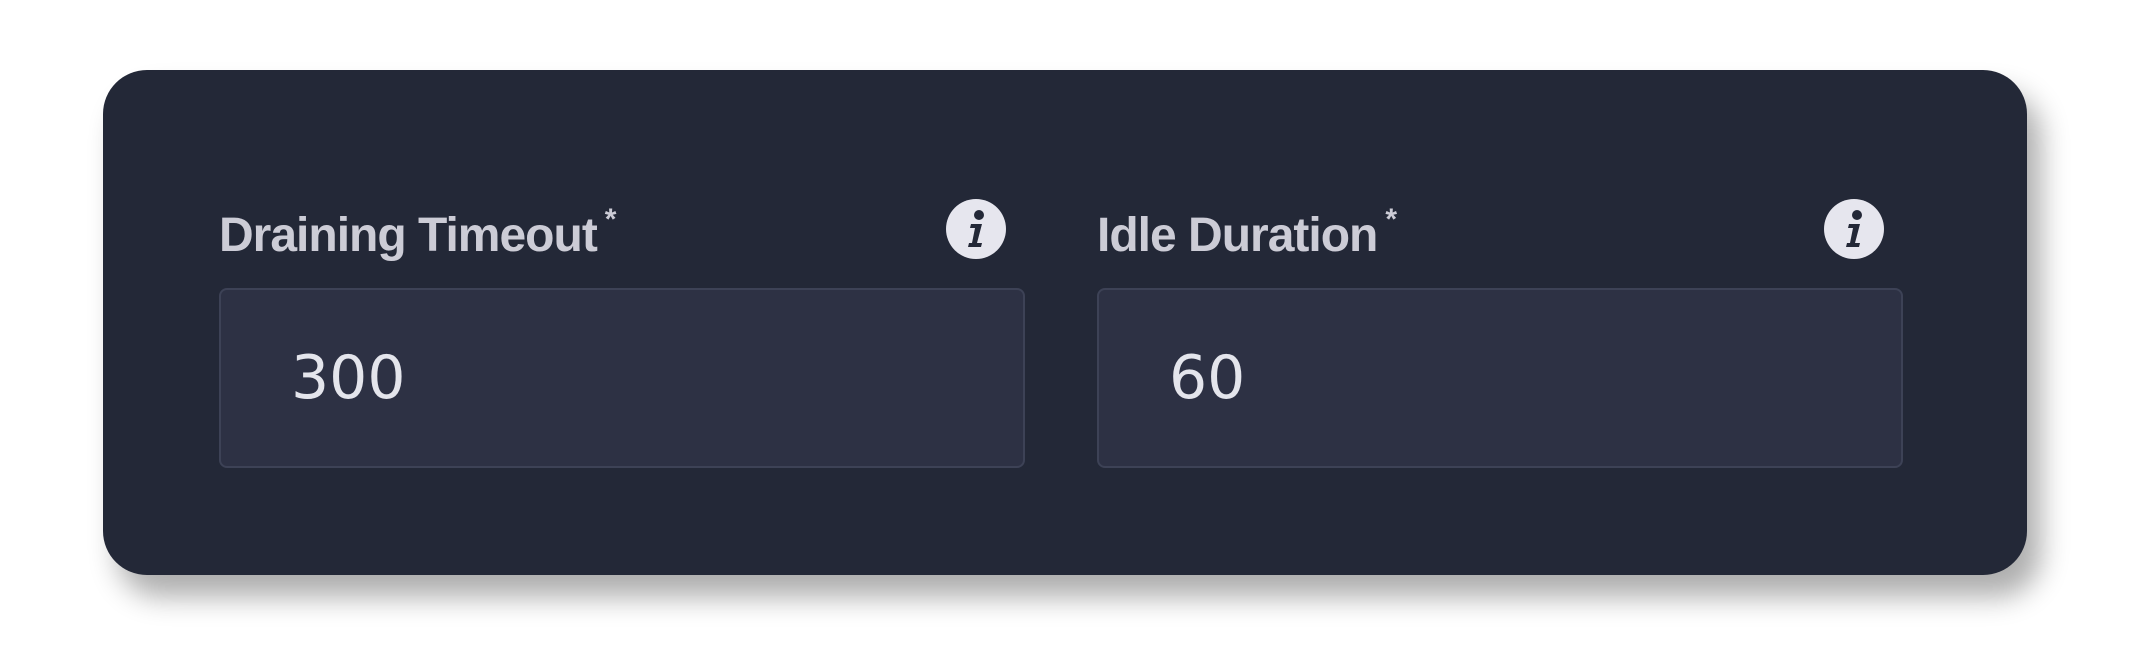 The image size is (2155, 667). What do you see at coordinates (622, 378) in the screenshot?
I see `draining-timeout-input: 300` at bounding box center [622, 378].